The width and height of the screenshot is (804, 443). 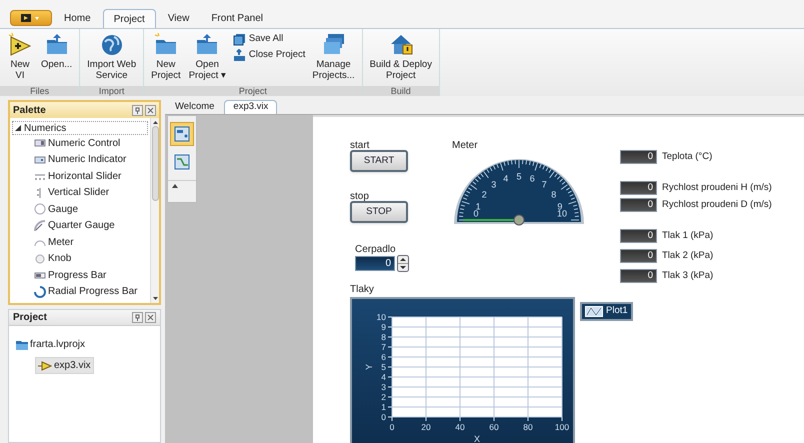 What do you see at coordinates (687, 157) in the screenshot?
I see `indicator-label: Teplota (°C)` at bounding box center [687, 157].